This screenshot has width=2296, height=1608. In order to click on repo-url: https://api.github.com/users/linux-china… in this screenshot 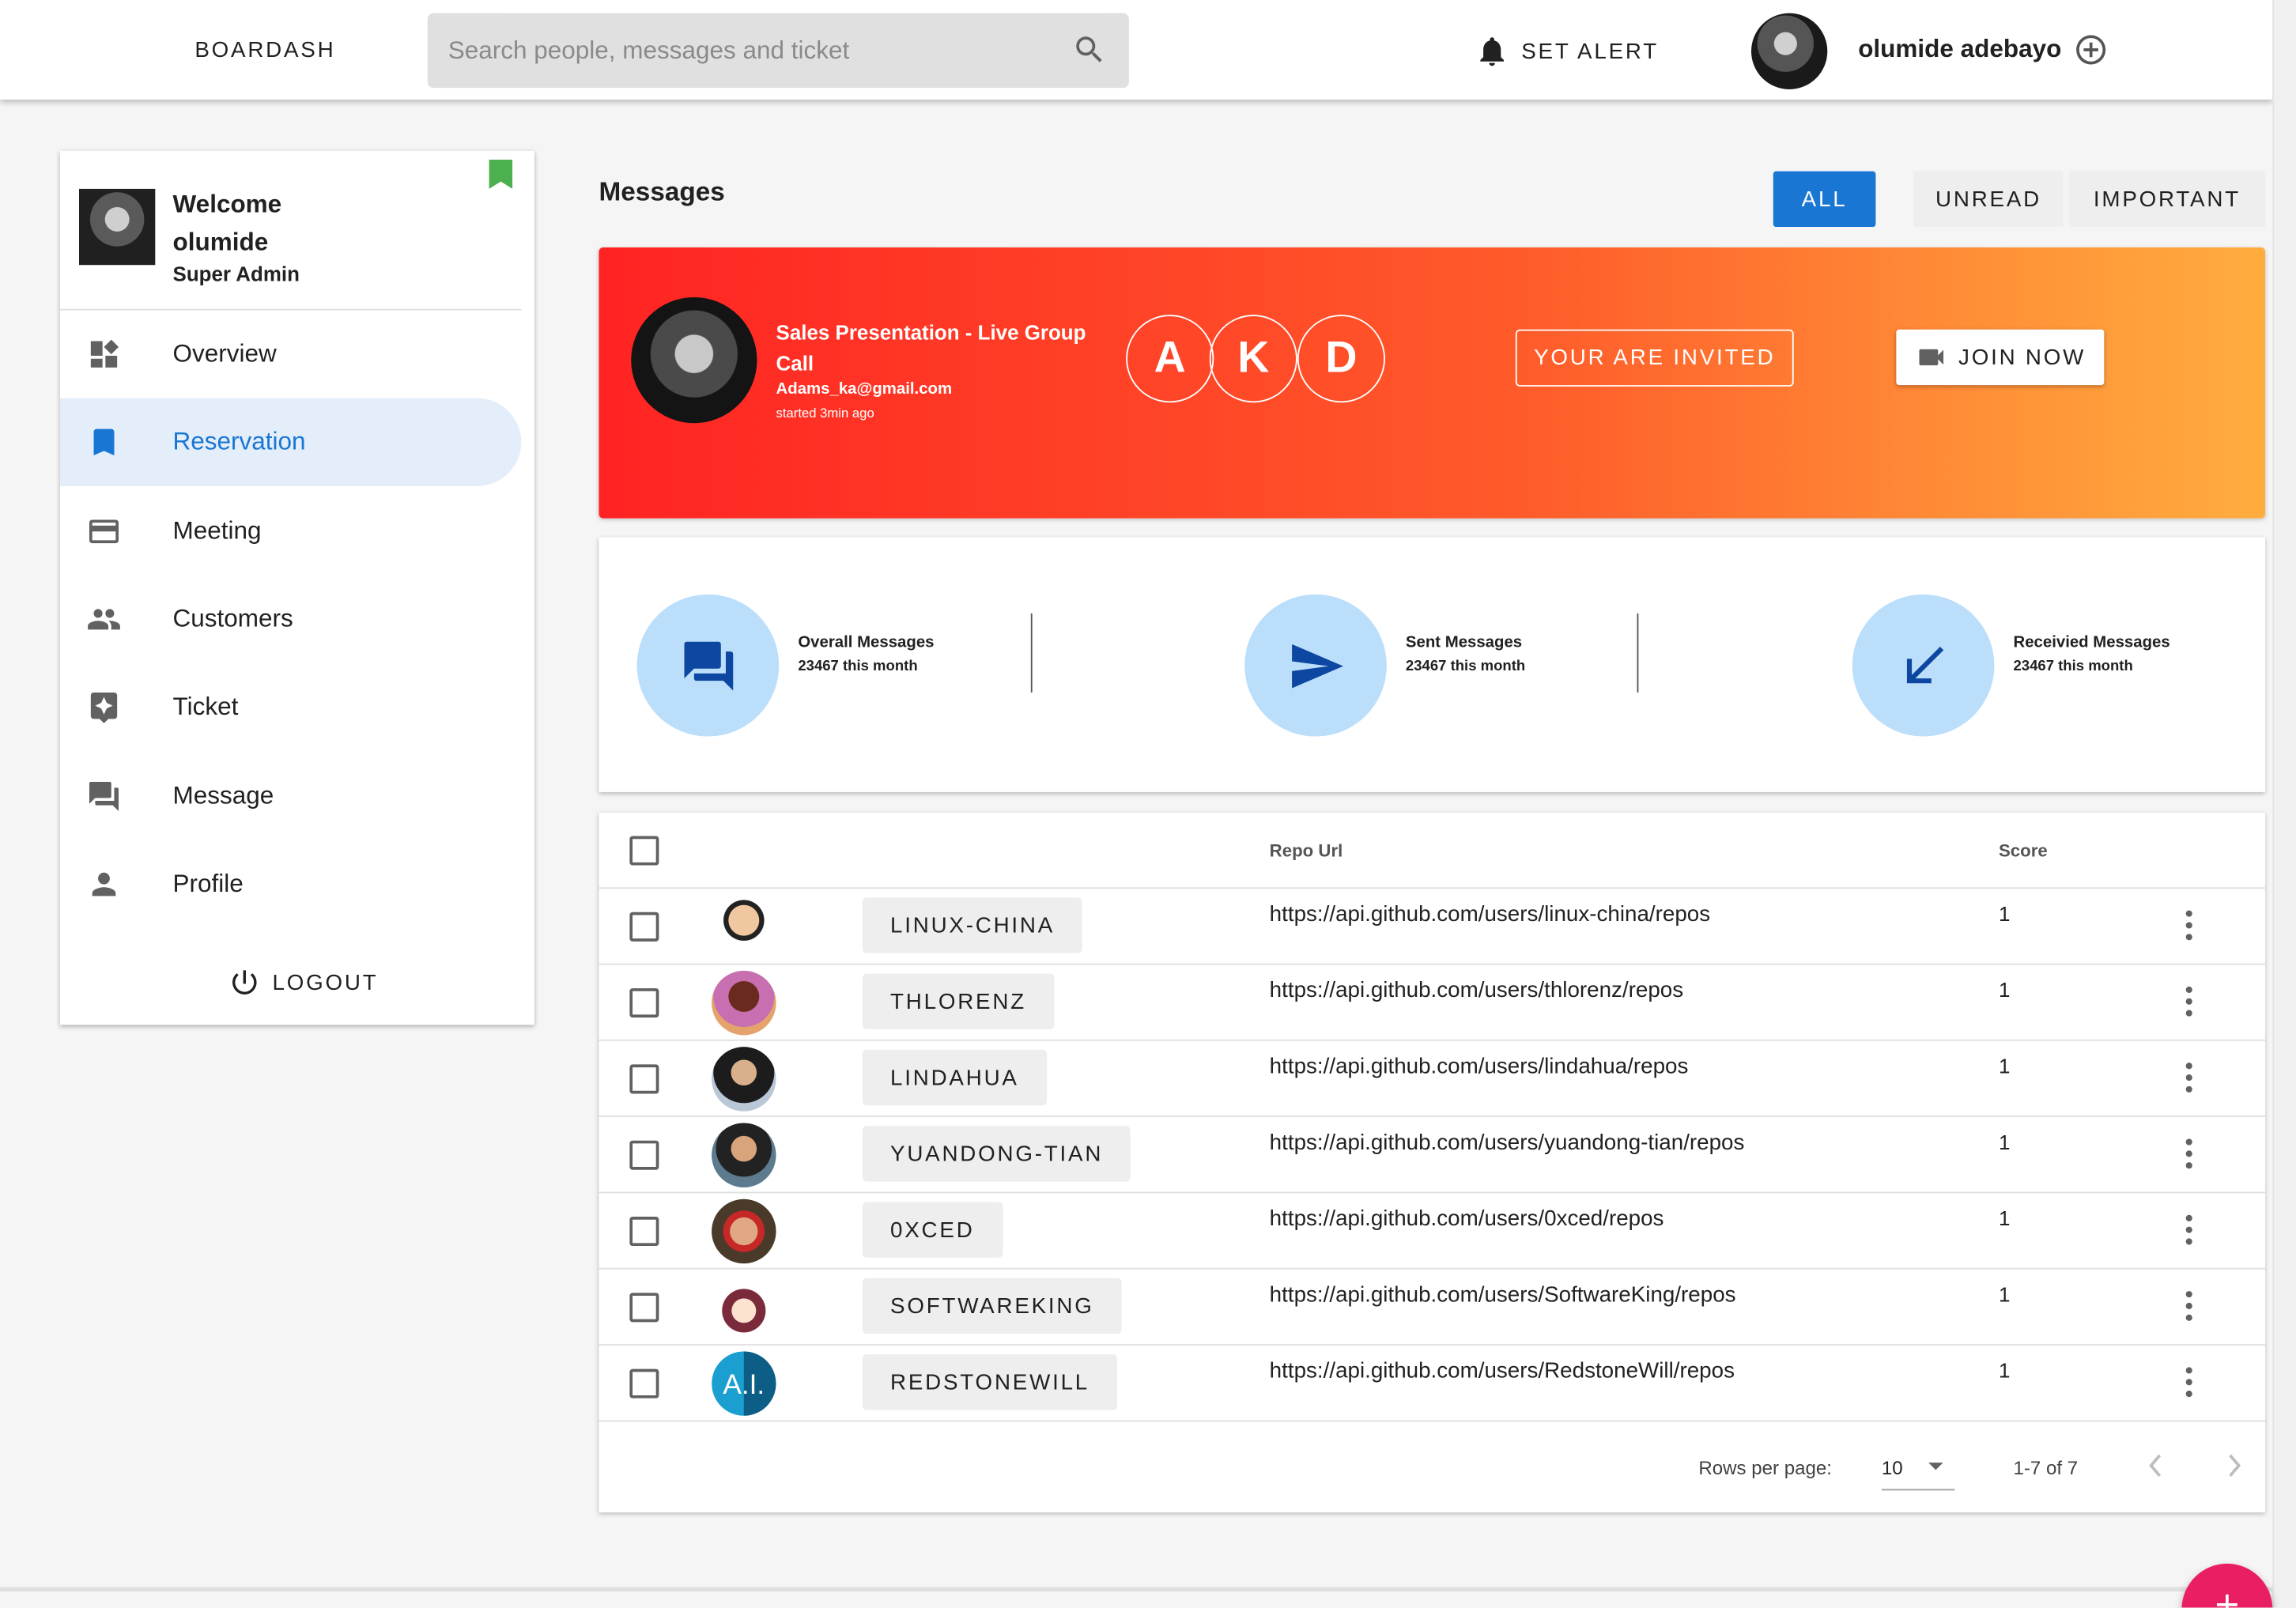, I will do `click(1490, 914)`.